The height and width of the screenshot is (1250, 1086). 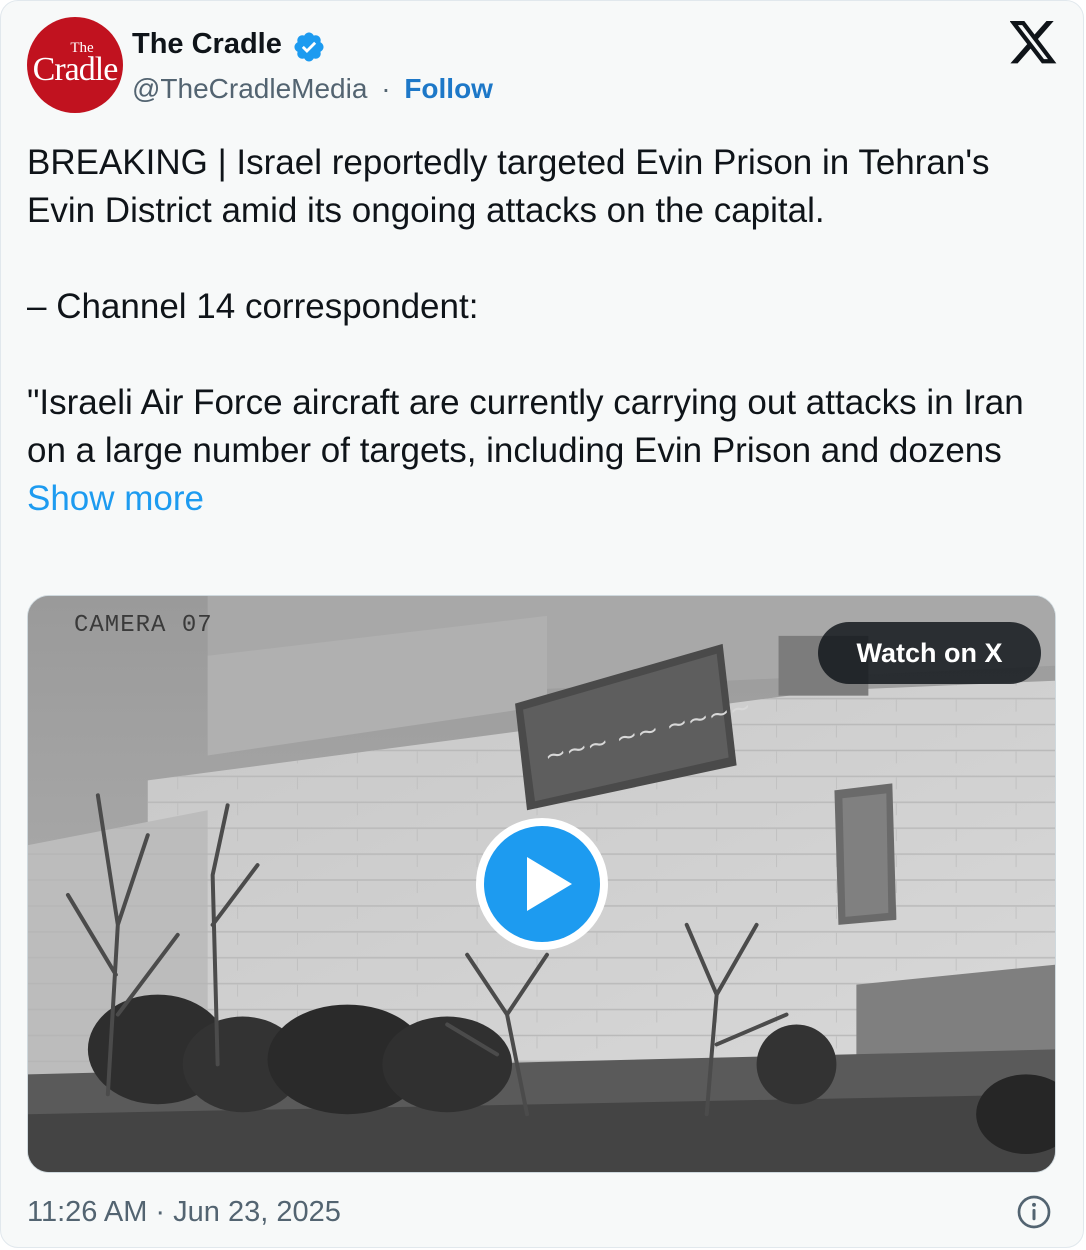 I want to click on author-handle: @TheCradleMedia, so click(x=249, y=88).